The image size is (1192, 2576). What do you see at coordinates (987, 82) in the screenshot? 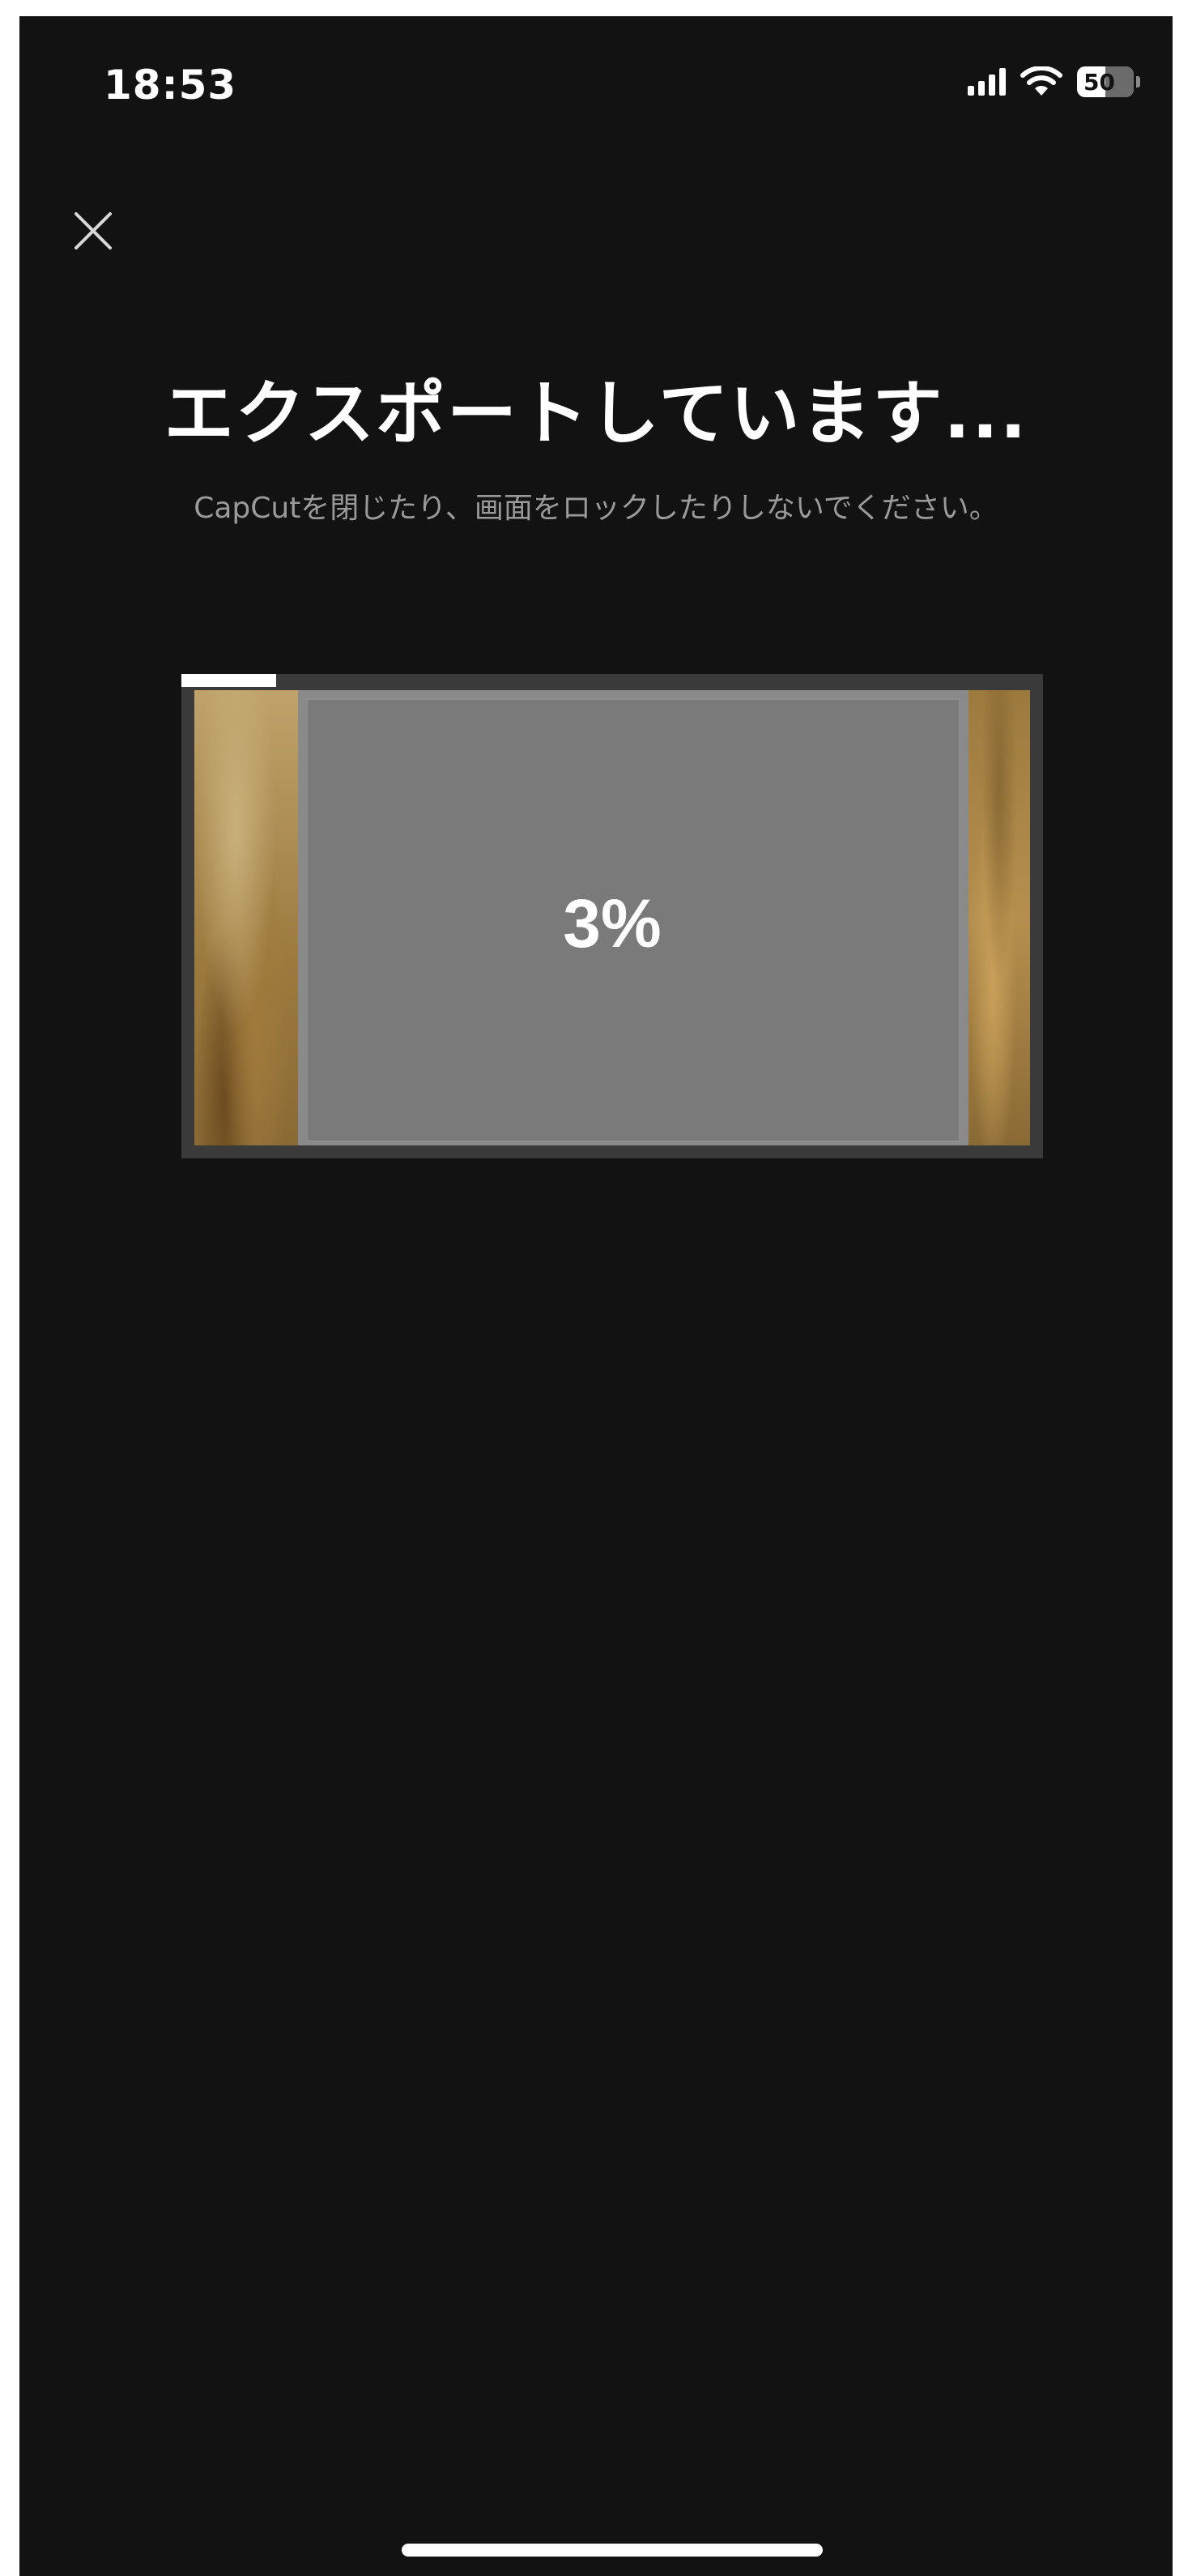
I see `cellular-signal-icon` at bounding box center [987, 82].